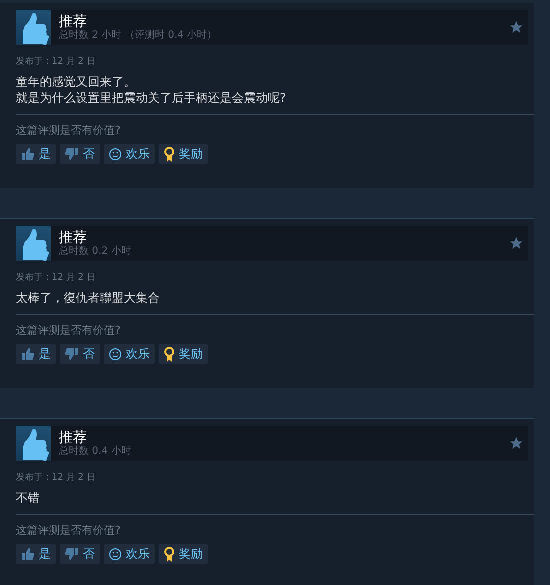 Image resolution: width=550 pixels, height=585 pixels. Describe the element at coordinates (95, 252) in the screenshot. I see `playtime-text: 总时数 0.2 小时` at that location.